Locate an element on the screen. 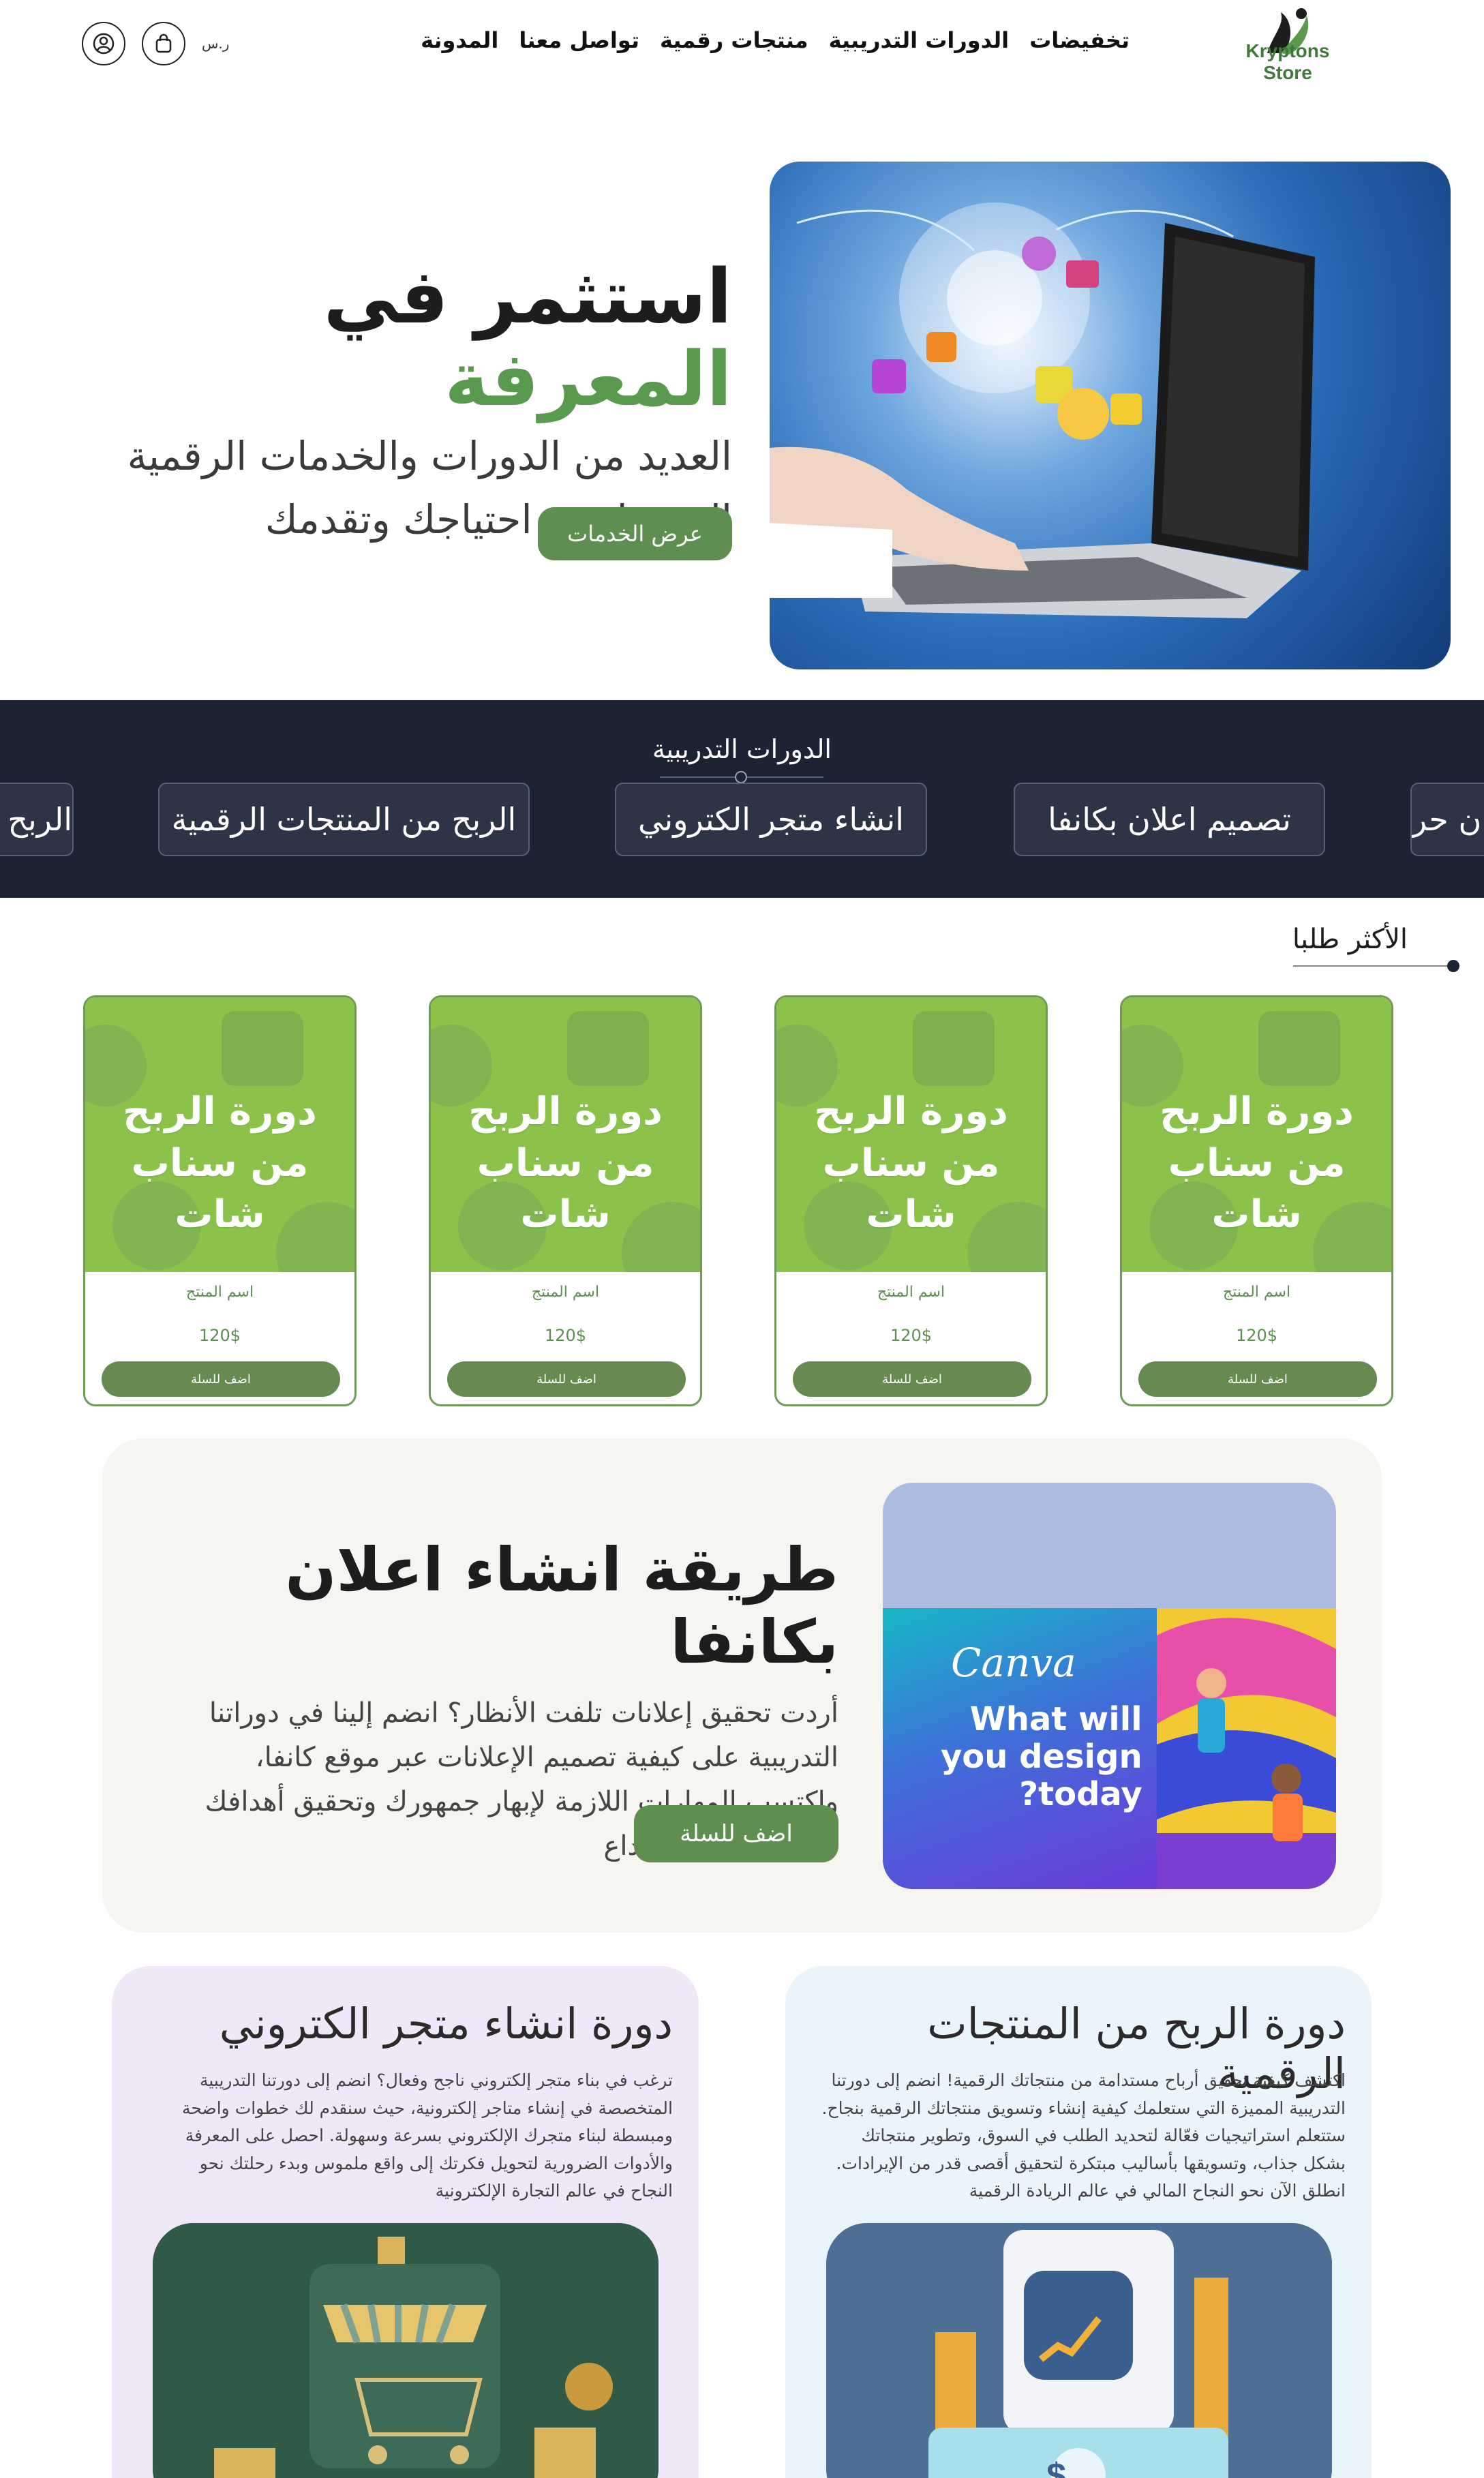 The width and height of the screenshot is (1484, 2478). bag-icon is located at coordinates (163, 43).